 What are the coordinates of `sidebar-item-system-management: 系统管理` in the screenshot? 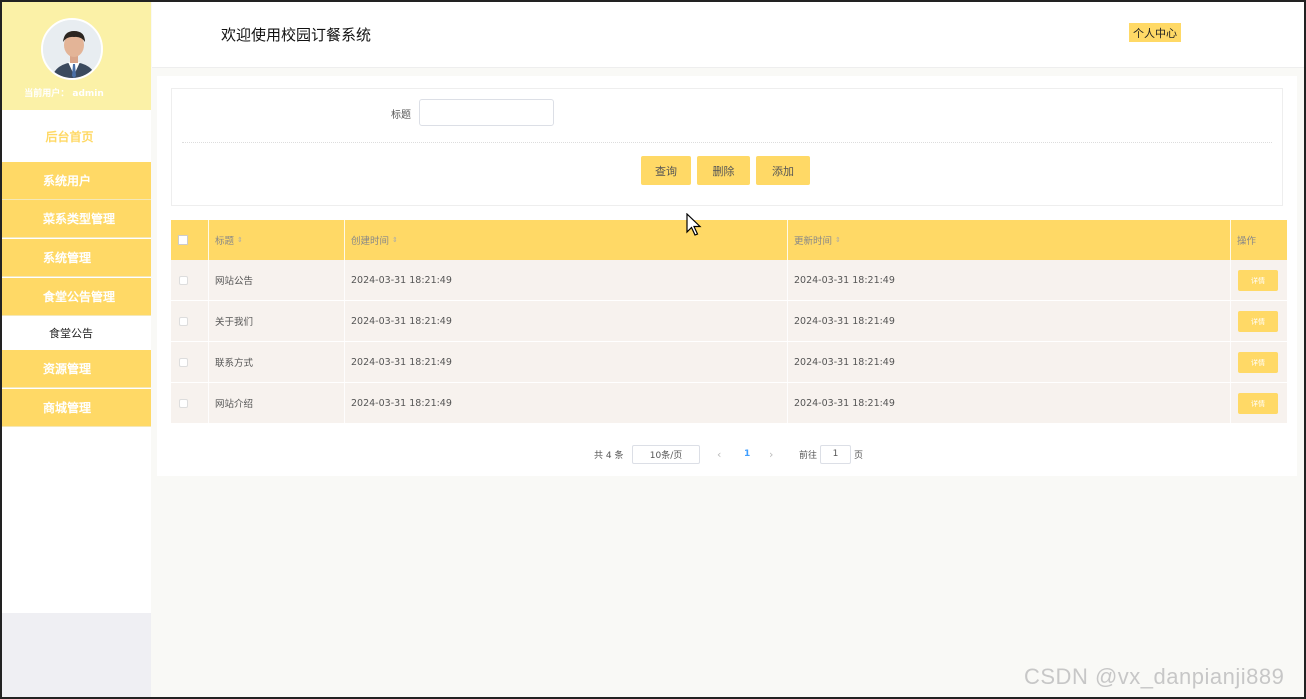 It's located at (76, 258).